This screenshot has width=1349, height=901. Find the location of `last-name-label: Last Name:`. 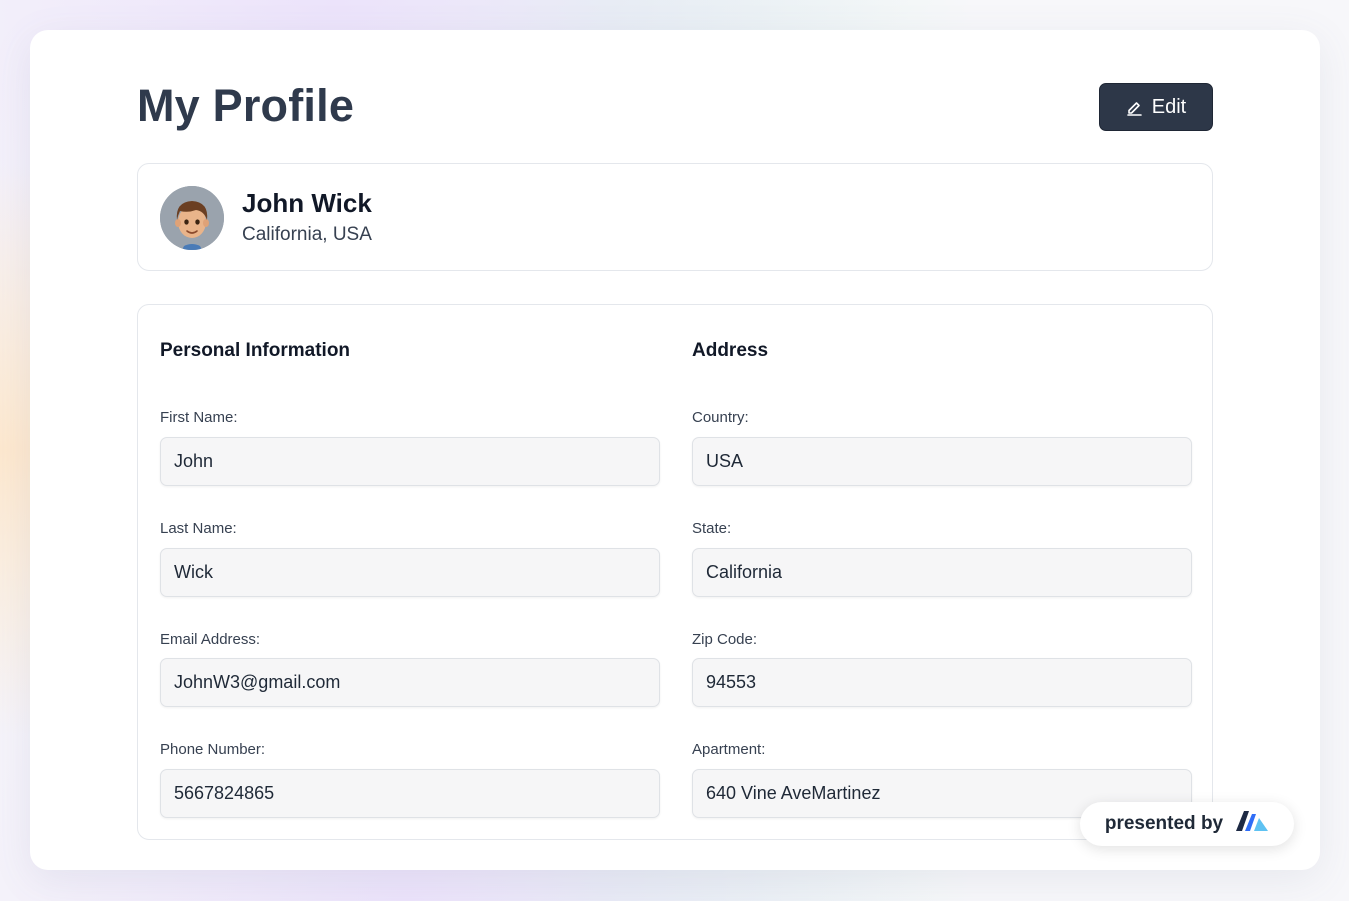

last-name-label: Last Name: is located at coordinates (198, 528).